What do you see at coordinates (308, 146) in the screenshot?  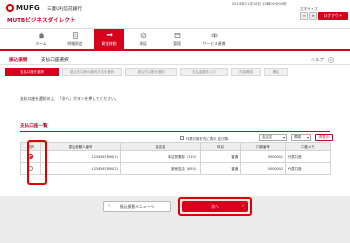 I see `column-header: 口座メモ` at bounding box center [308, 146].